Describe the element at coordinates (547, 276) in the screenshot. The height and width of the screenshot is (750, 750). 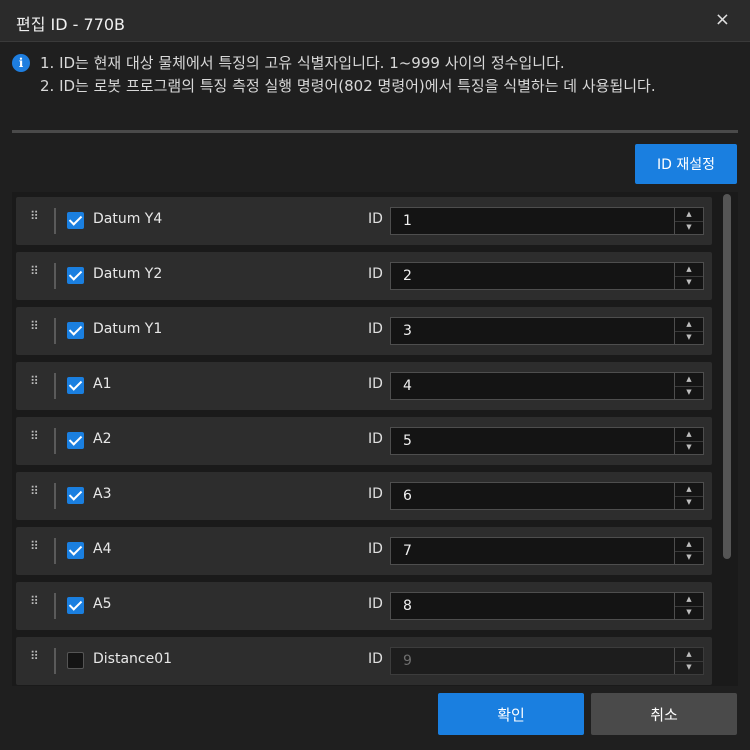
I see `id-spinbox: 2 ▲ ▼` at that location.